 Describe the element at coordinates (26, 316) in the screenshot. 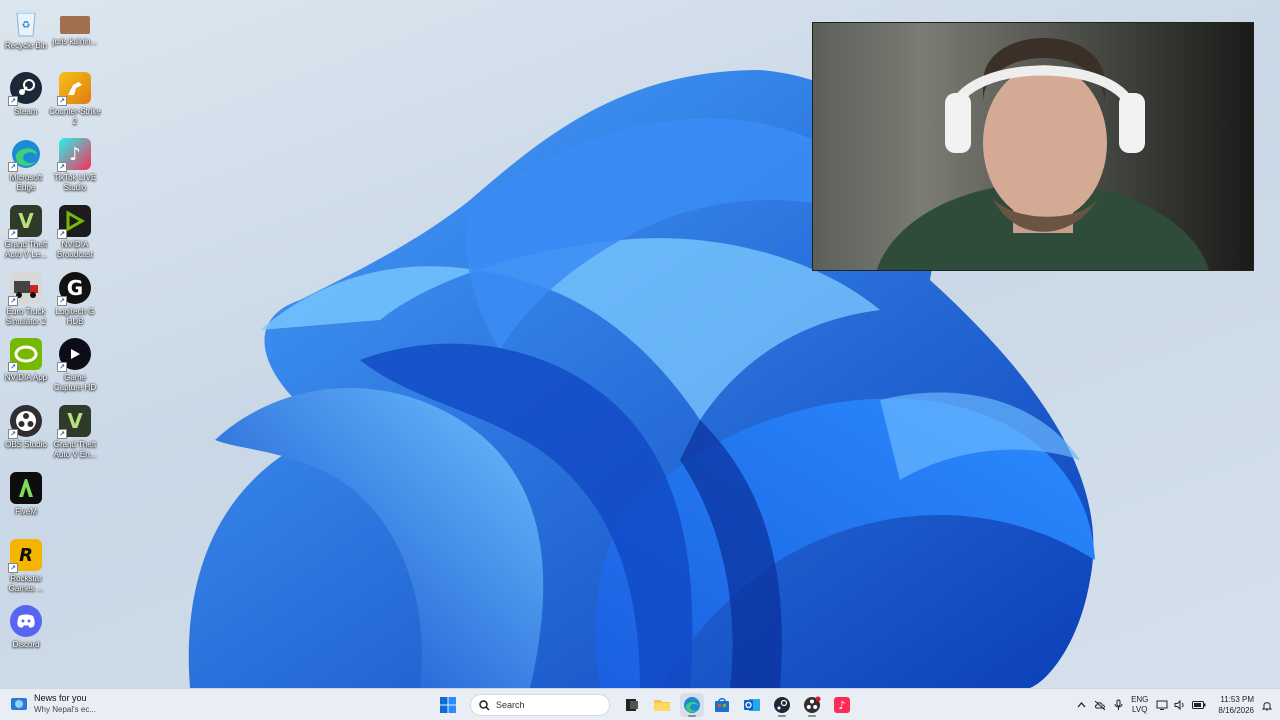

I see `desktop-icon-label: Euro Truck Simulator 2` at that location.